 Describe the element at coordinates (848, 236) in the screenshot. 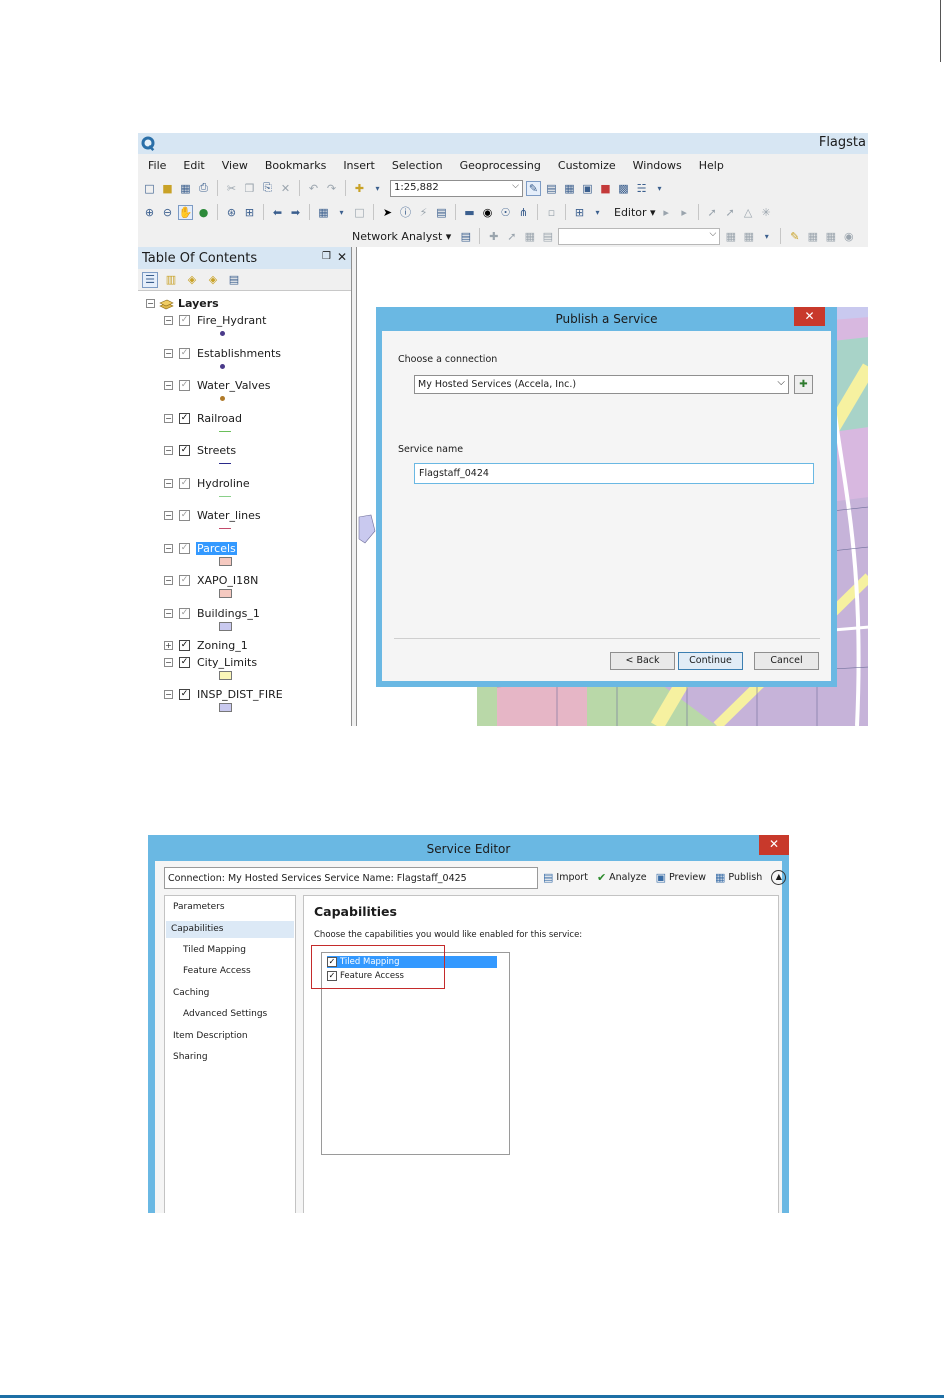

I see `spatial-adjustment-icon: ◉` at that location.